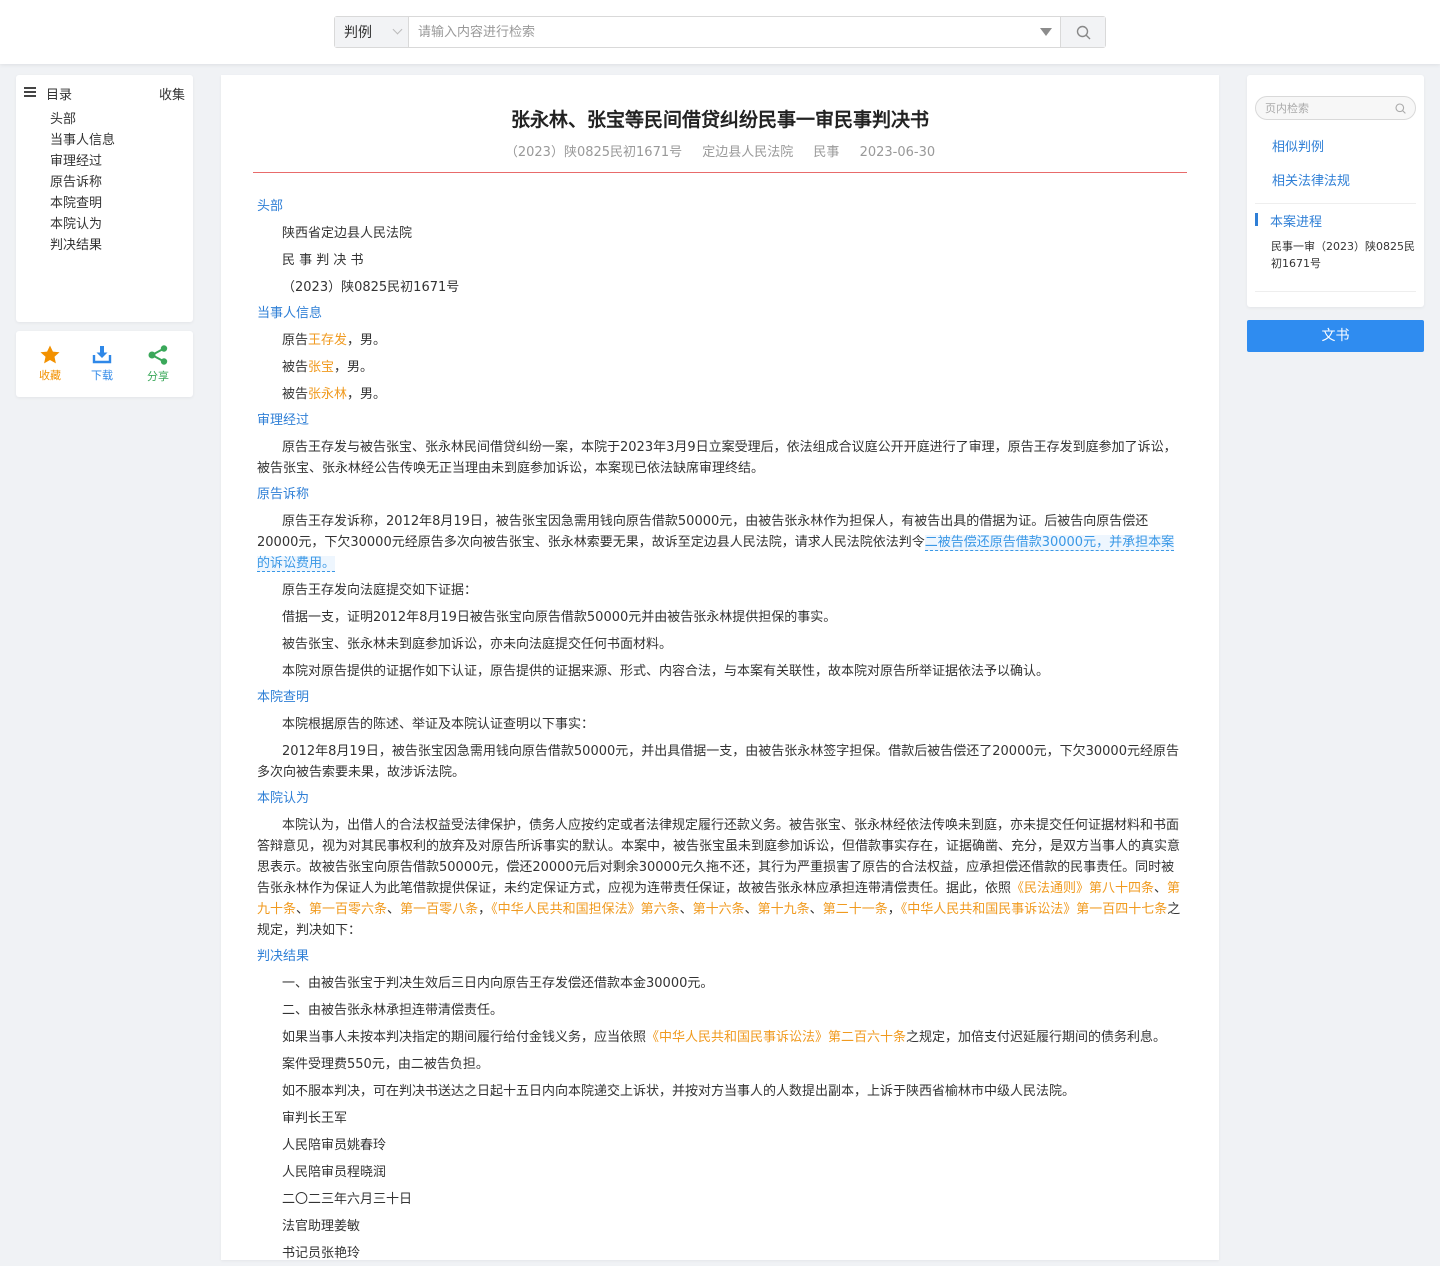  I want to click on toc-item-parties: 当事人信息, so click(82, 142).